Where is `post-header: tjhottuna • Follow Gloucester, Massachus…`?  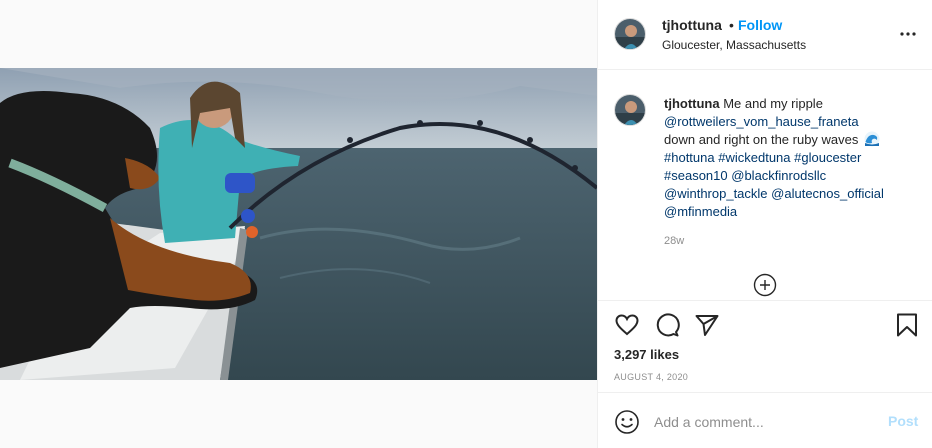 post-header: tjhottuna • Follow Gloucester, Massachus… is located at coordinates (765, 35).